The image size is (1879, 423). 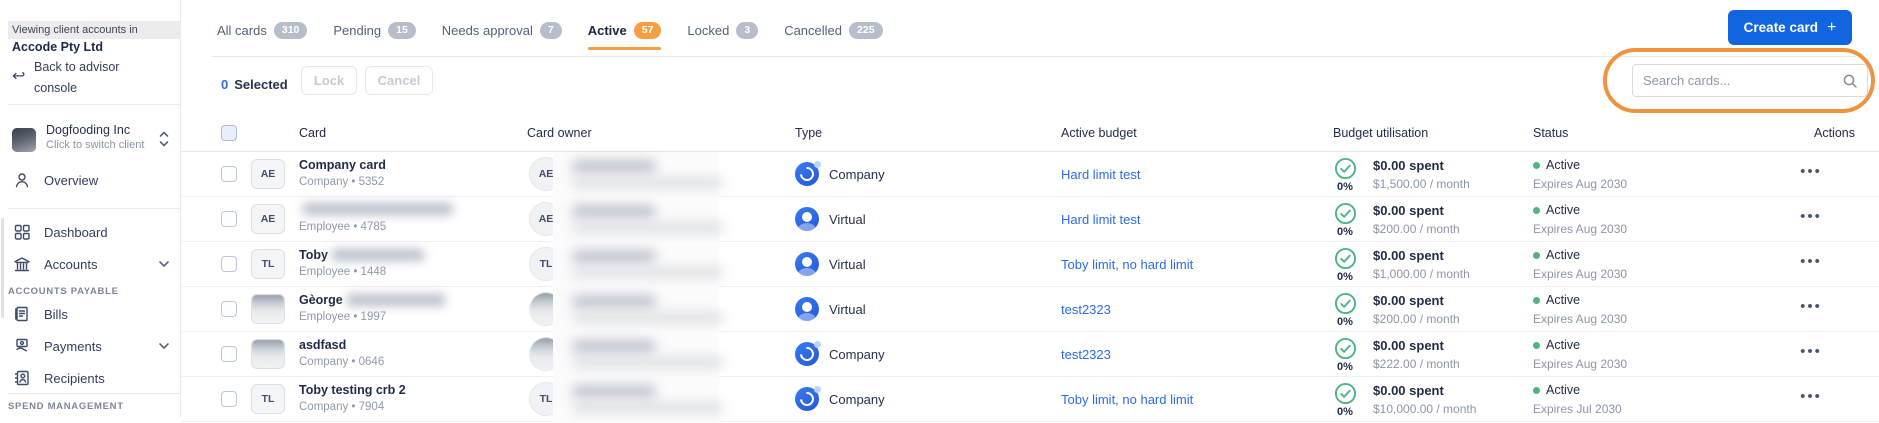 I want to click on tab-locked: Locked 3, so click(x=723, y=30).